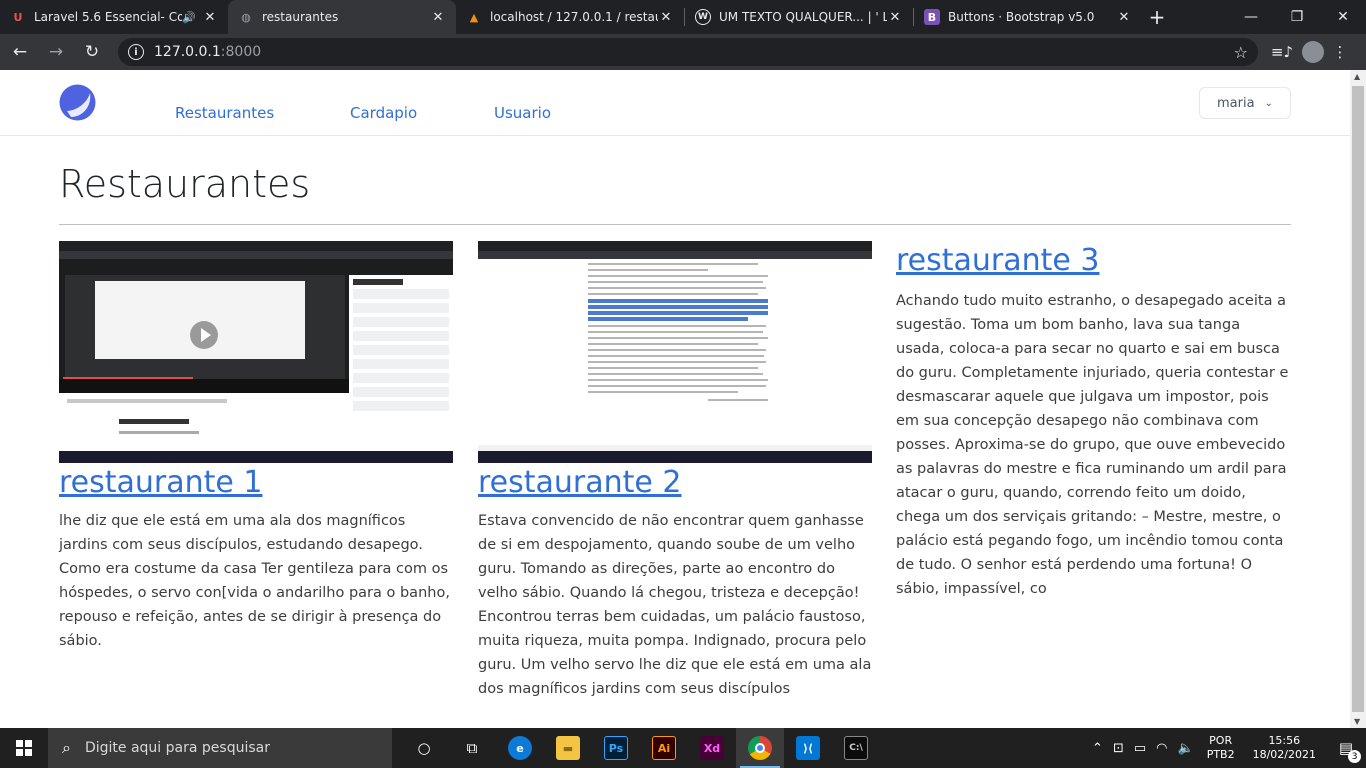  I want to click on cortana-icon: ○, so click(424, 748).